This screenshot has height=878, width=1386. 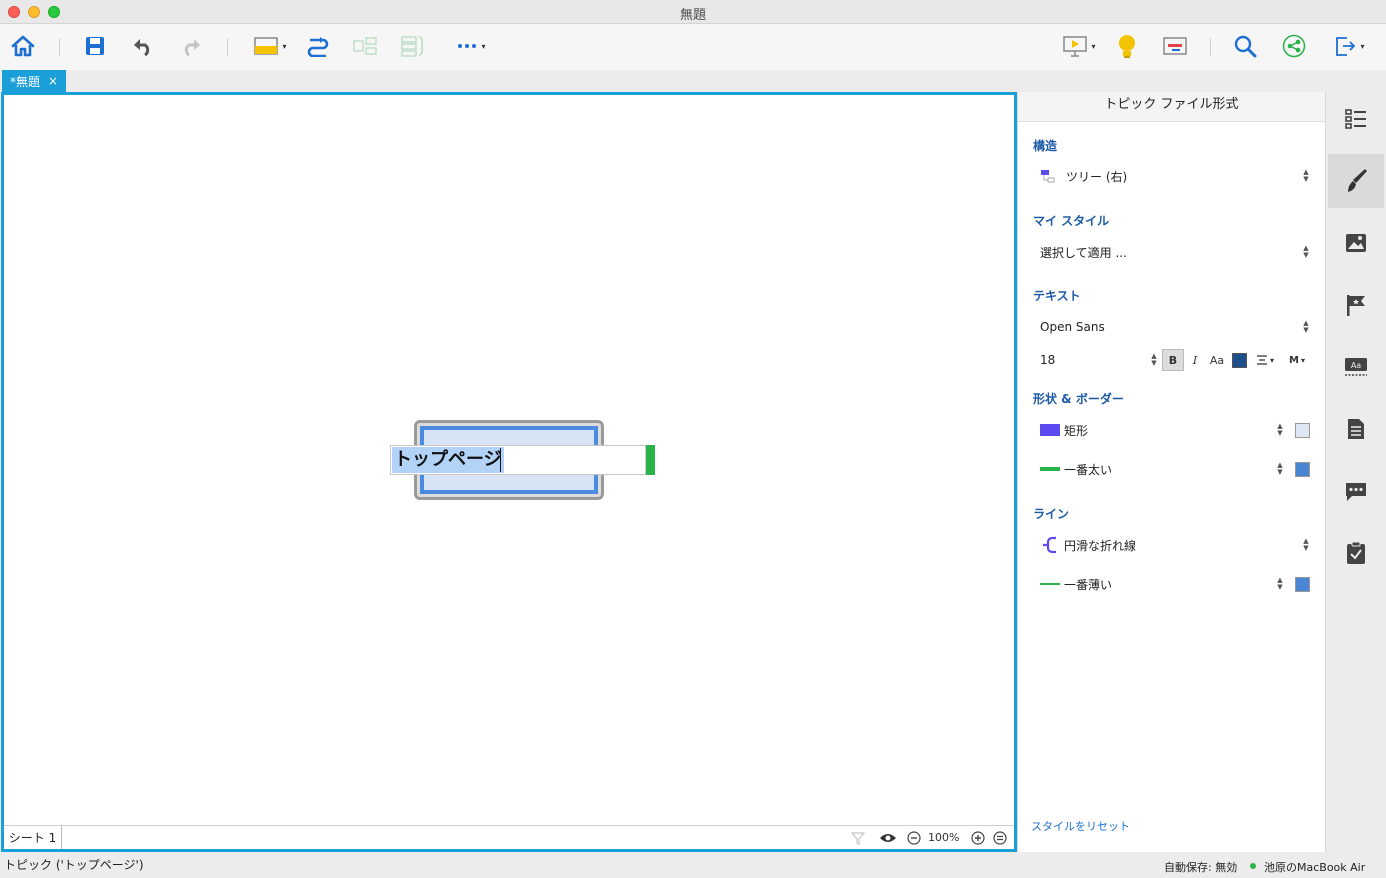 I want to click on border-width-select: 一番太い ▲ ▼, so click(x=1175, y=469).